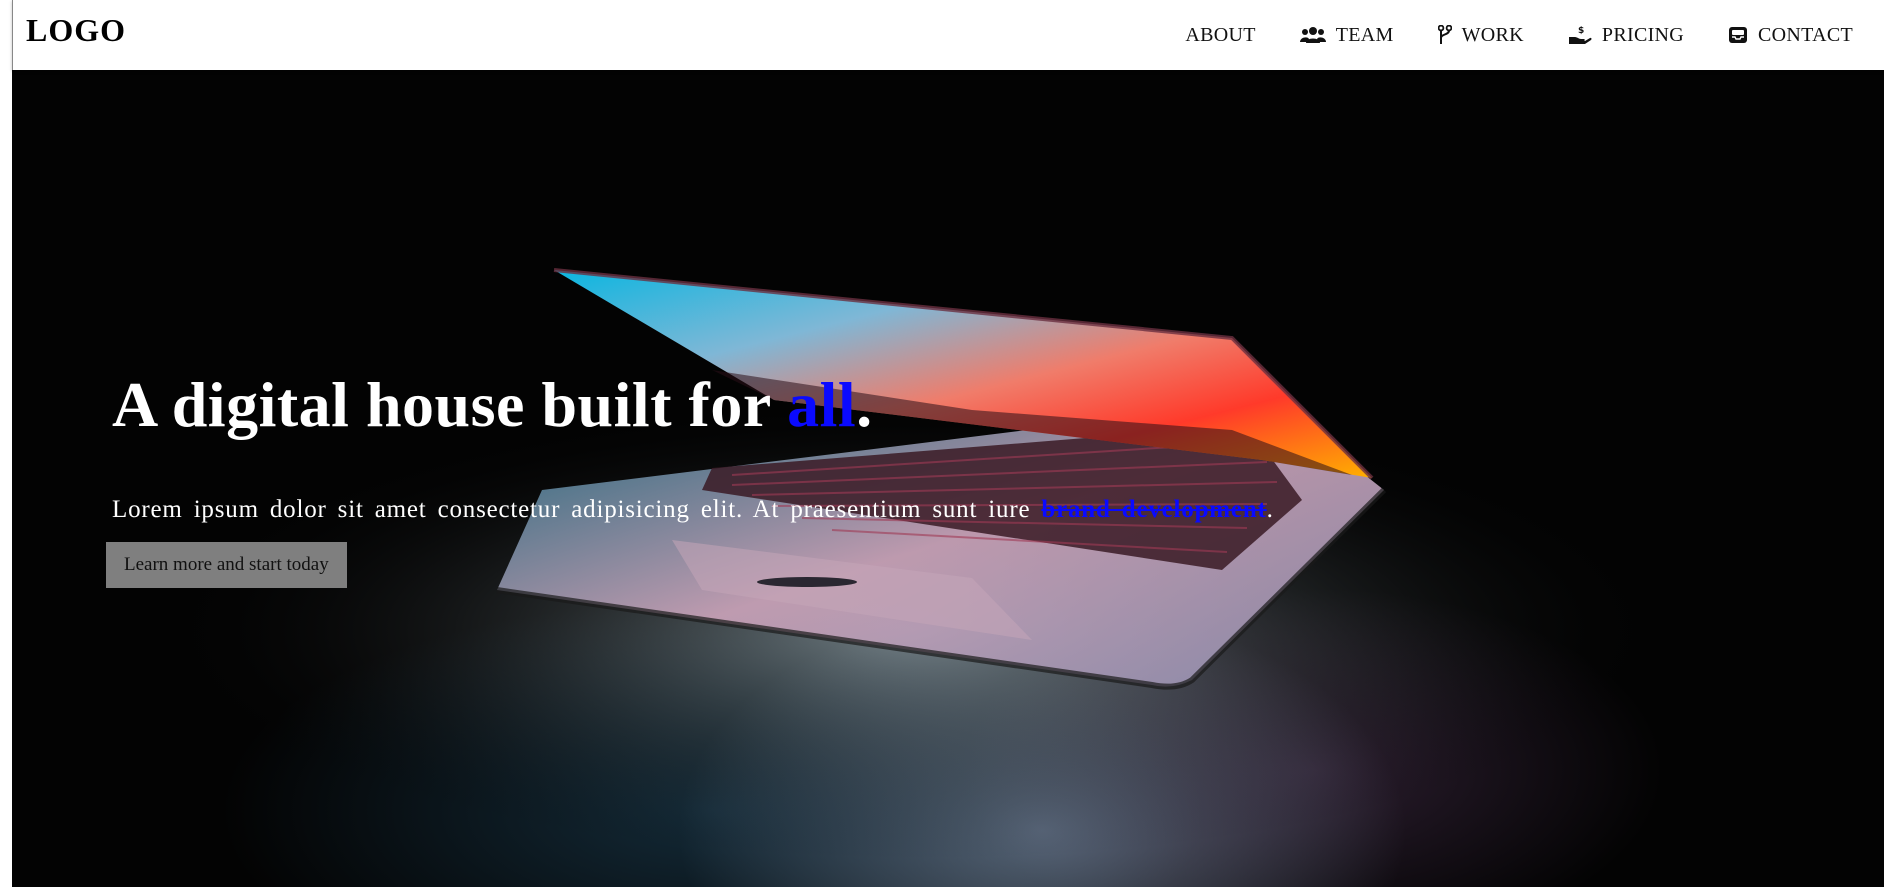 The image size is (1884, 887). What do you see at coordinates (1444, 34) in the screenshot?
I see `code-branch-icon` at bounding box center [1444, 34].